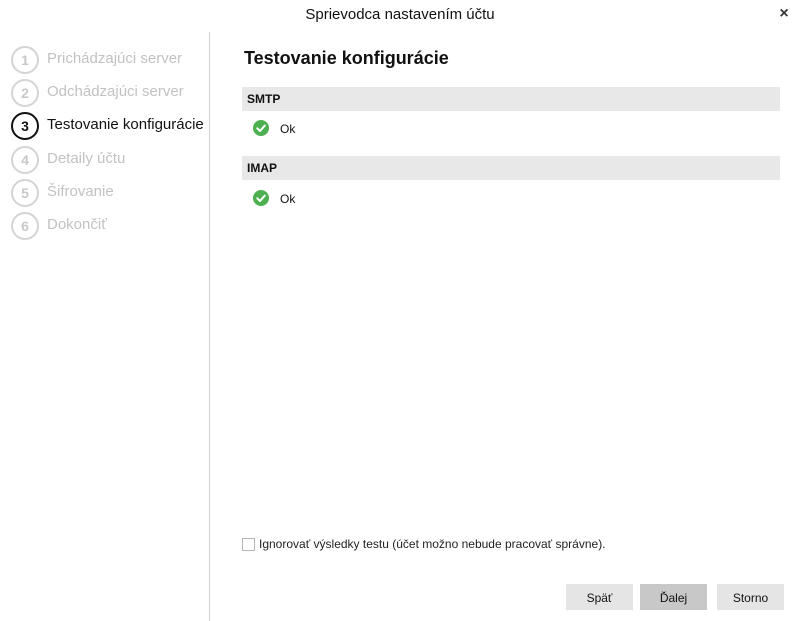 This screenshot has width=800, height=621. I want to click on step-label: Prichádzajúci server, so click(115, 58).